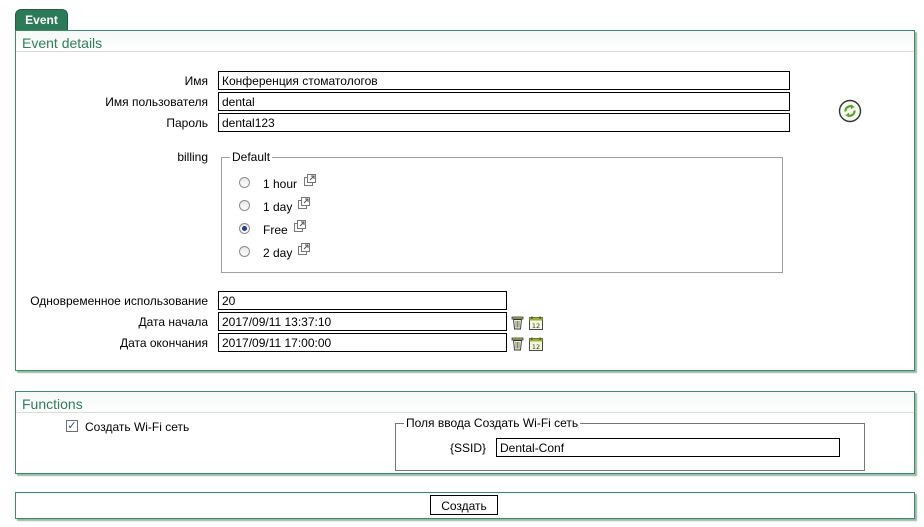 The image size is (924, 527). I want to click on option-label-1-day: 1 day, so click(278, 207).